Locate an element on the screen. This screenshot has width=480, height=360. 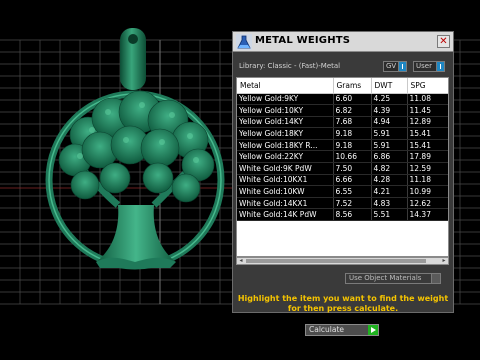
cell-dwt: 4.39 is located at coordinates (389, 110).